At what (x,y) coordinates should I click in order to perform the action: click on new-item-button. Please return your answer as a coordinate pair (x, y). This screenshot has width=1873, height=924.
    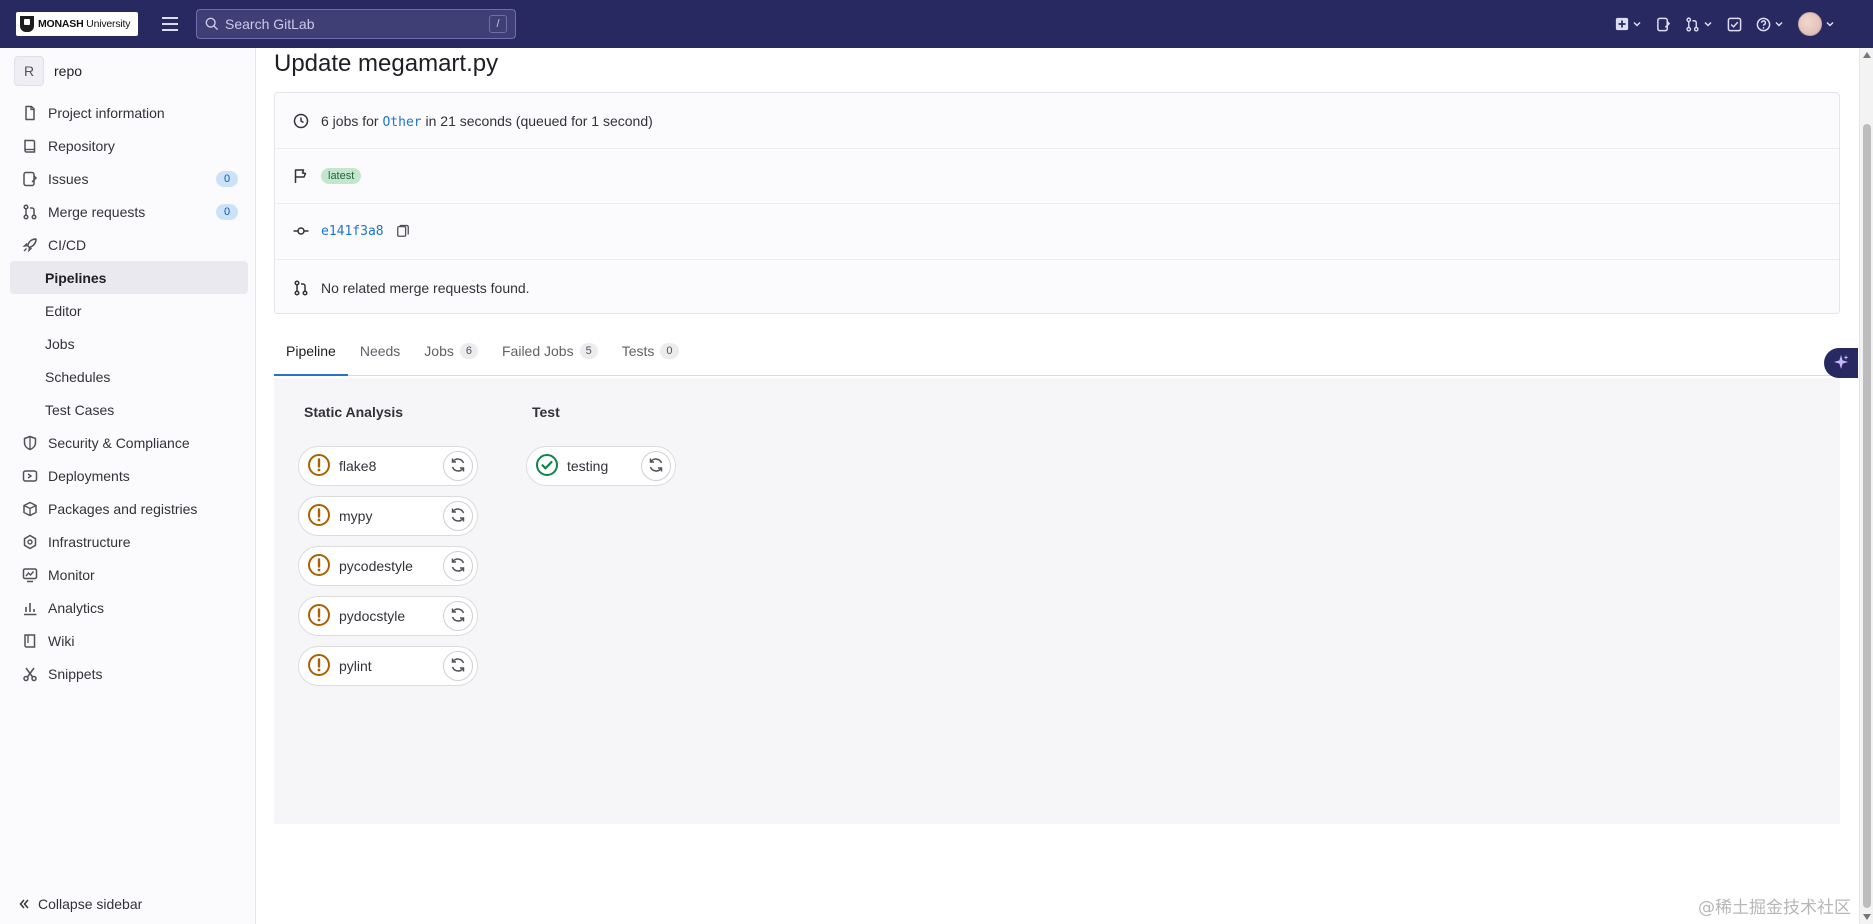
    Looking at the image, I should click on (1628, 24).